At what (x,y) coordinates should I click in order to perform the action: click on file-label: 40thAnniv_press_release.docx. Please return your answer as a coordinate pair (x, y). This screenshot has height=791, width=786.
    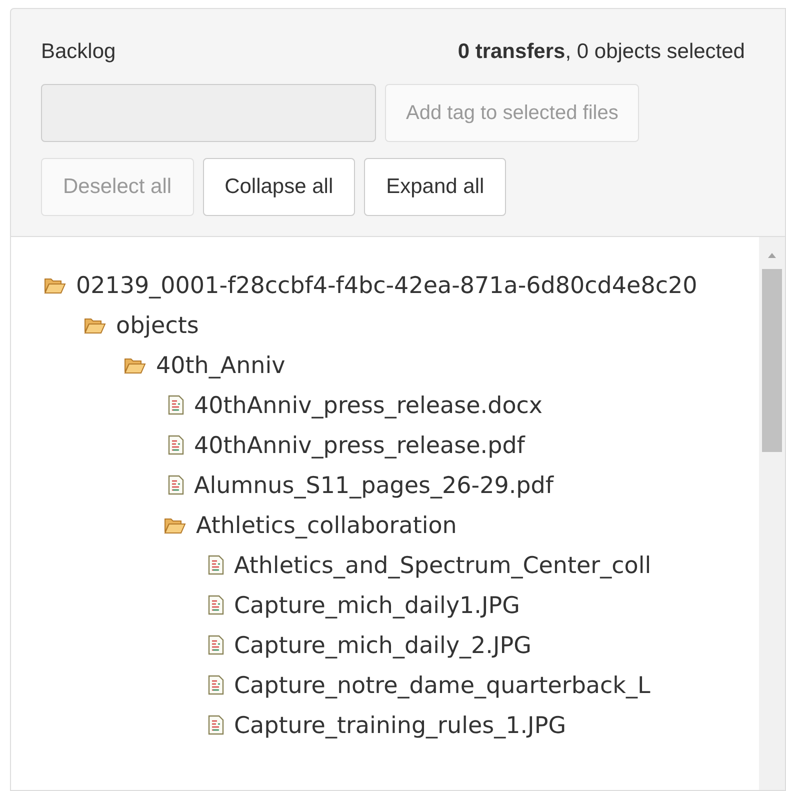
    Looking at the image, I should click on (368, 405).